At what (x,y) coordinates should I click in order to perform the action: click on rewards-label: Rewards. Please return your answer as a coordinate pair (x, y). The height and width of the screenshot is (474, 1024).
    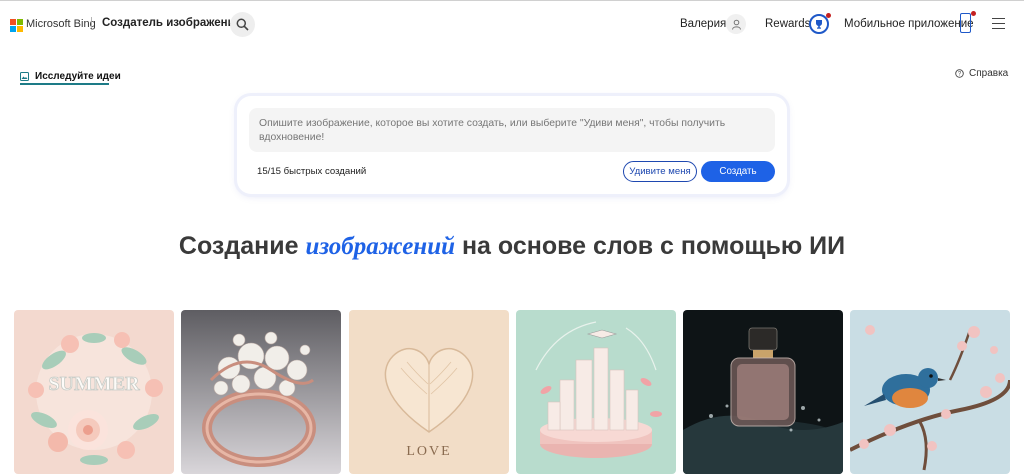
    Looking at the image, I should click on (787, 24).